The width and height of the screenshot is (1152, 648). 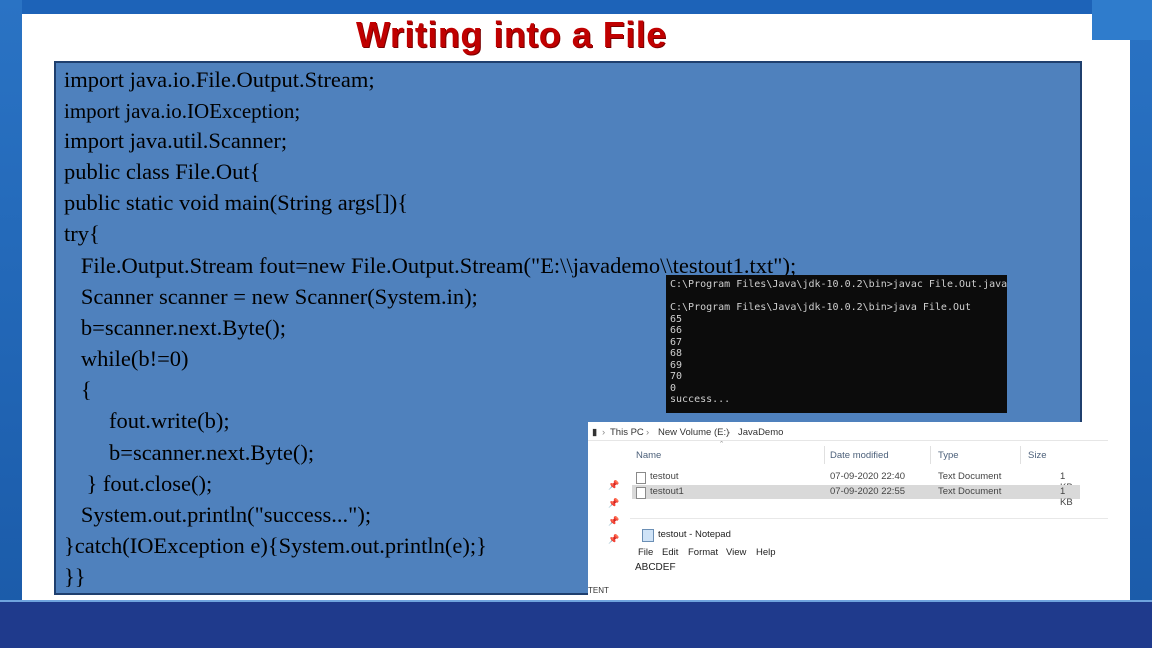 I want to click on right-border, so click(x=1141, y=324).